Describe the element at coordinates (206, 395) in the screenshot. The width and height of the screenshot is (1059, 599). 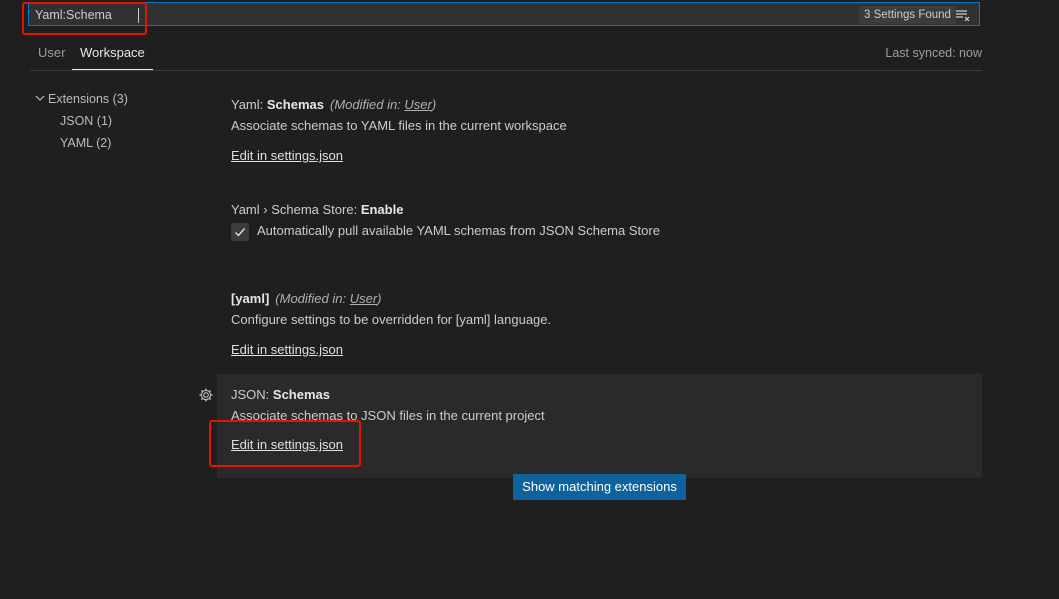
I see `gear-icon` at that location.